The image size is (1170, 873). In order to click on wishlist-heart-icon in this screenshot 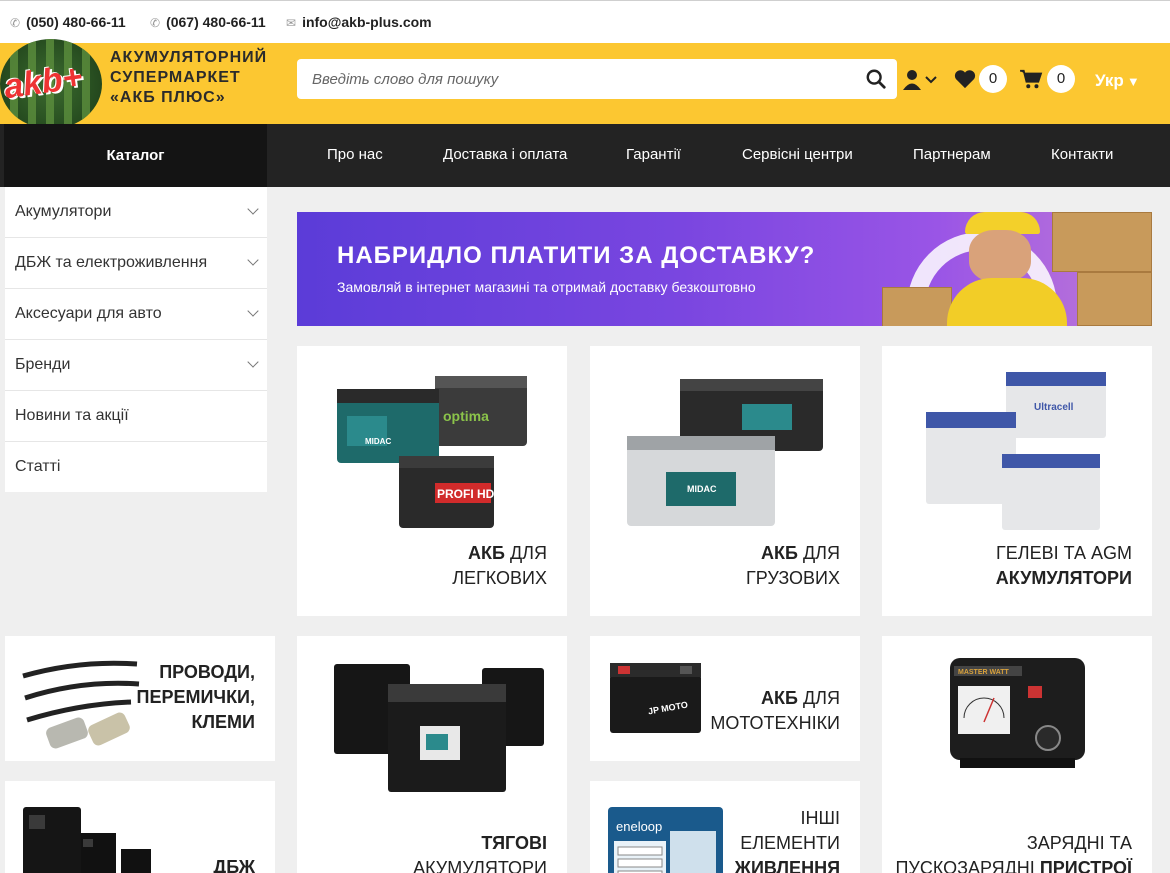, I will do `click(965, 79)`.